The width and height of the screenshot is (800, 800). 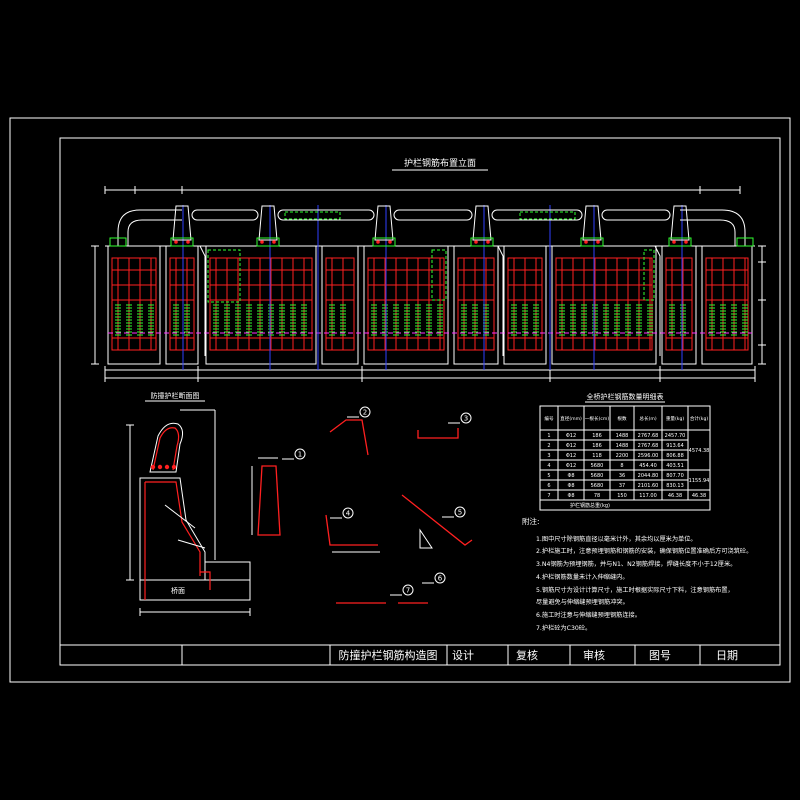 What do you see at coordinates (228, 570) in the screenshot?
I see `deck-surface` at bounding box center [228, 570].